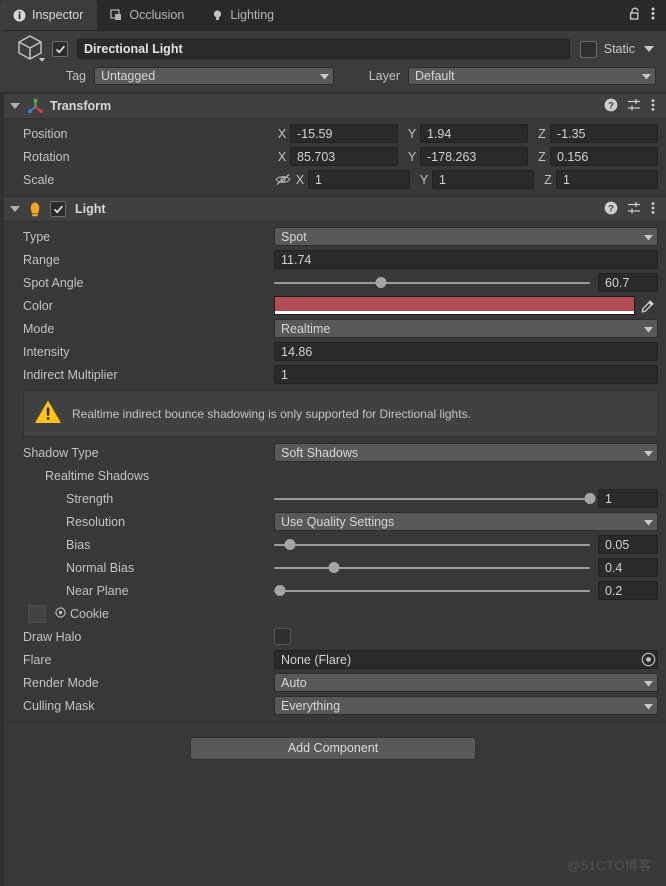 The image size is (666, 886). I want to click on light-shadow-type-label: Shadow Type, so click(61, 452).